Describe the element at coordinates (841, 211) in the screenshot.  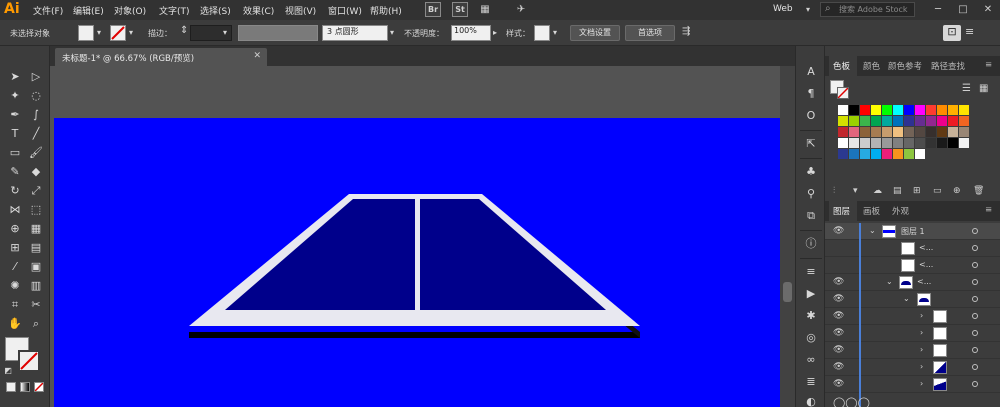
I see `tab-layers: 图层` at that location.